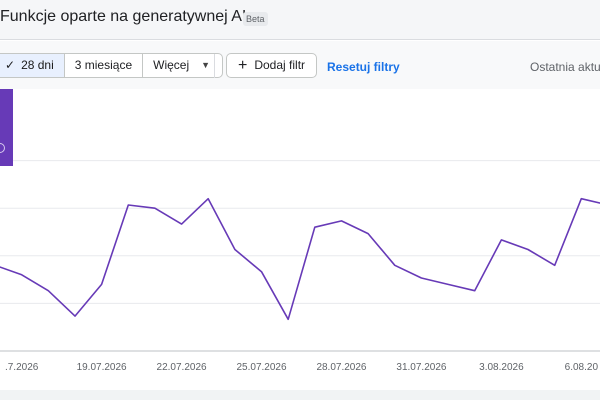 The height and width of the screenshot is (400, 600). I want to click on footer-band, so click(300, 395).